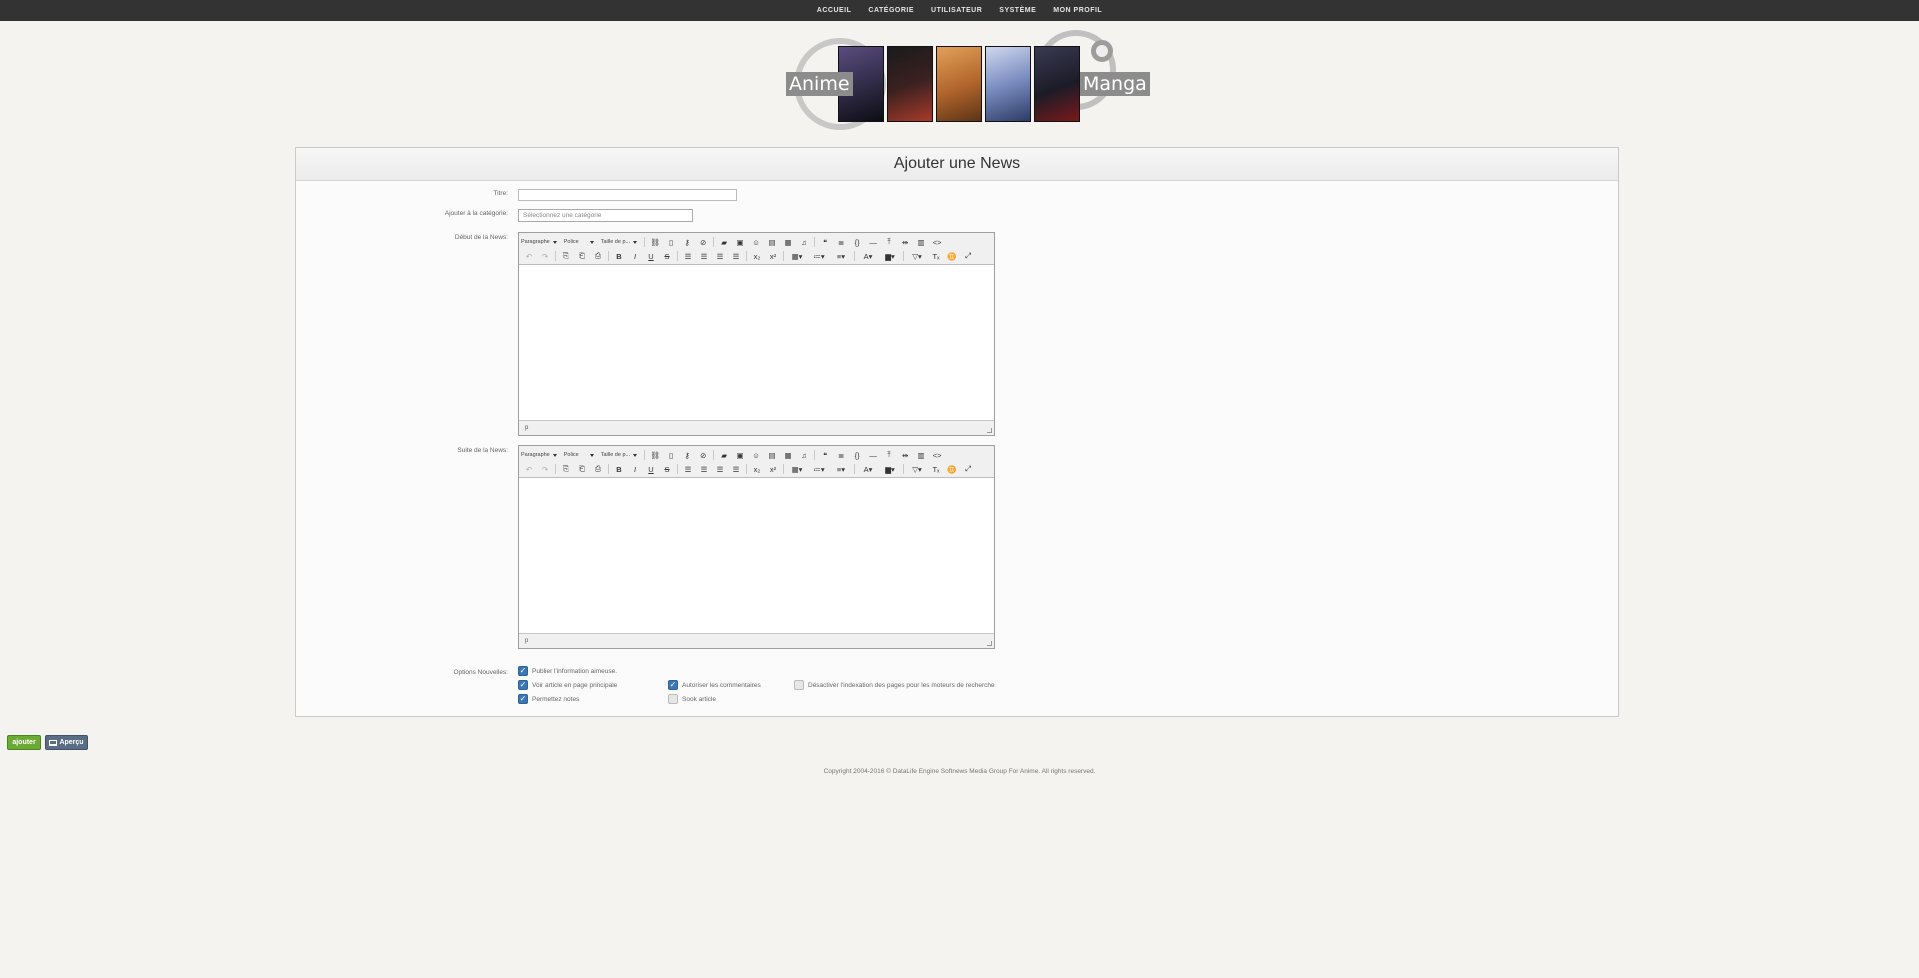 Image resolution: width=1919 pixels, height=978 pixels. What do you see at coordinates (788, 455) in the screenshot?
I see `gallery-icon: ▦` at bounding box center [788, 455].